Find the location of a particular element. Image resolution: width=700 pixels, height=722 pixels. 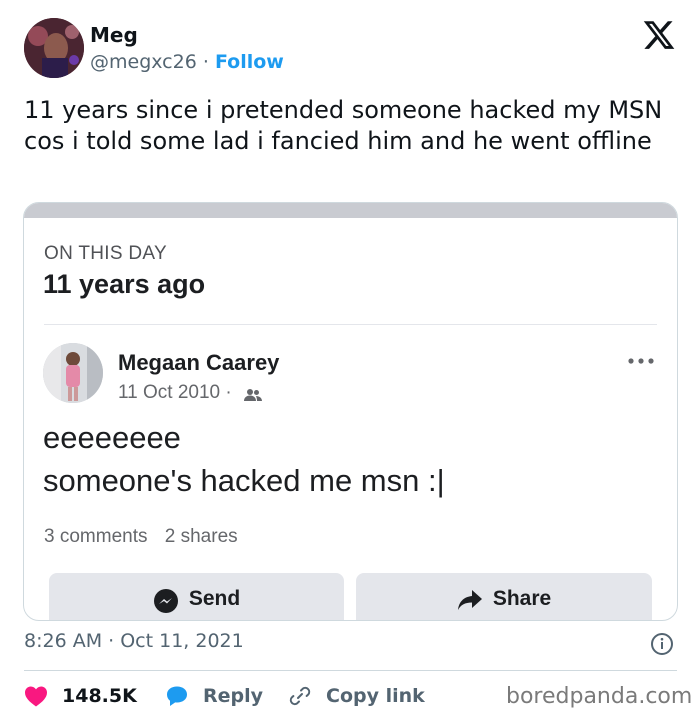

x-logo-icon is located at coordinates (659, 35).